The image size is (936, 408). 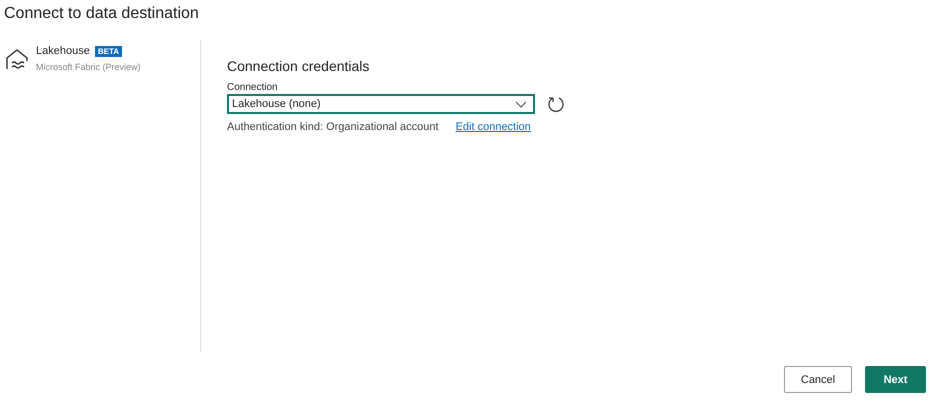 What do you see at coordinates (63, 51) in the screenshot?
I see `item-name: Lakehouse` at bounding box center [63, 51].